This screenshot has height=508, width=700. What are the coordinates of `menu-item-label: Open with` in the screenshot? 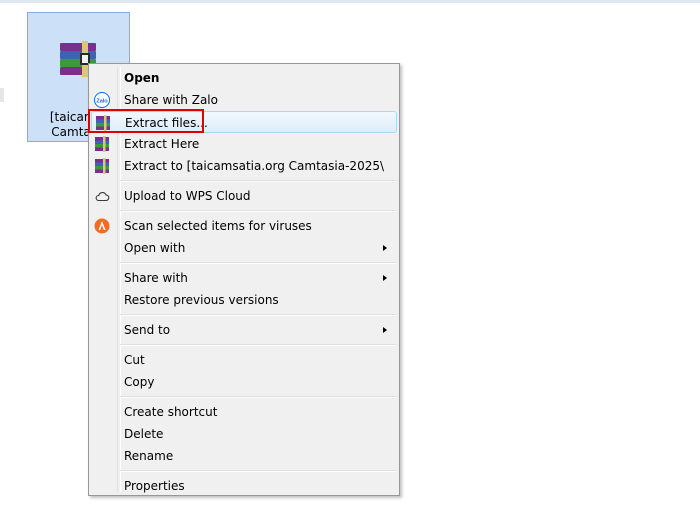 It's located at (155, 248).